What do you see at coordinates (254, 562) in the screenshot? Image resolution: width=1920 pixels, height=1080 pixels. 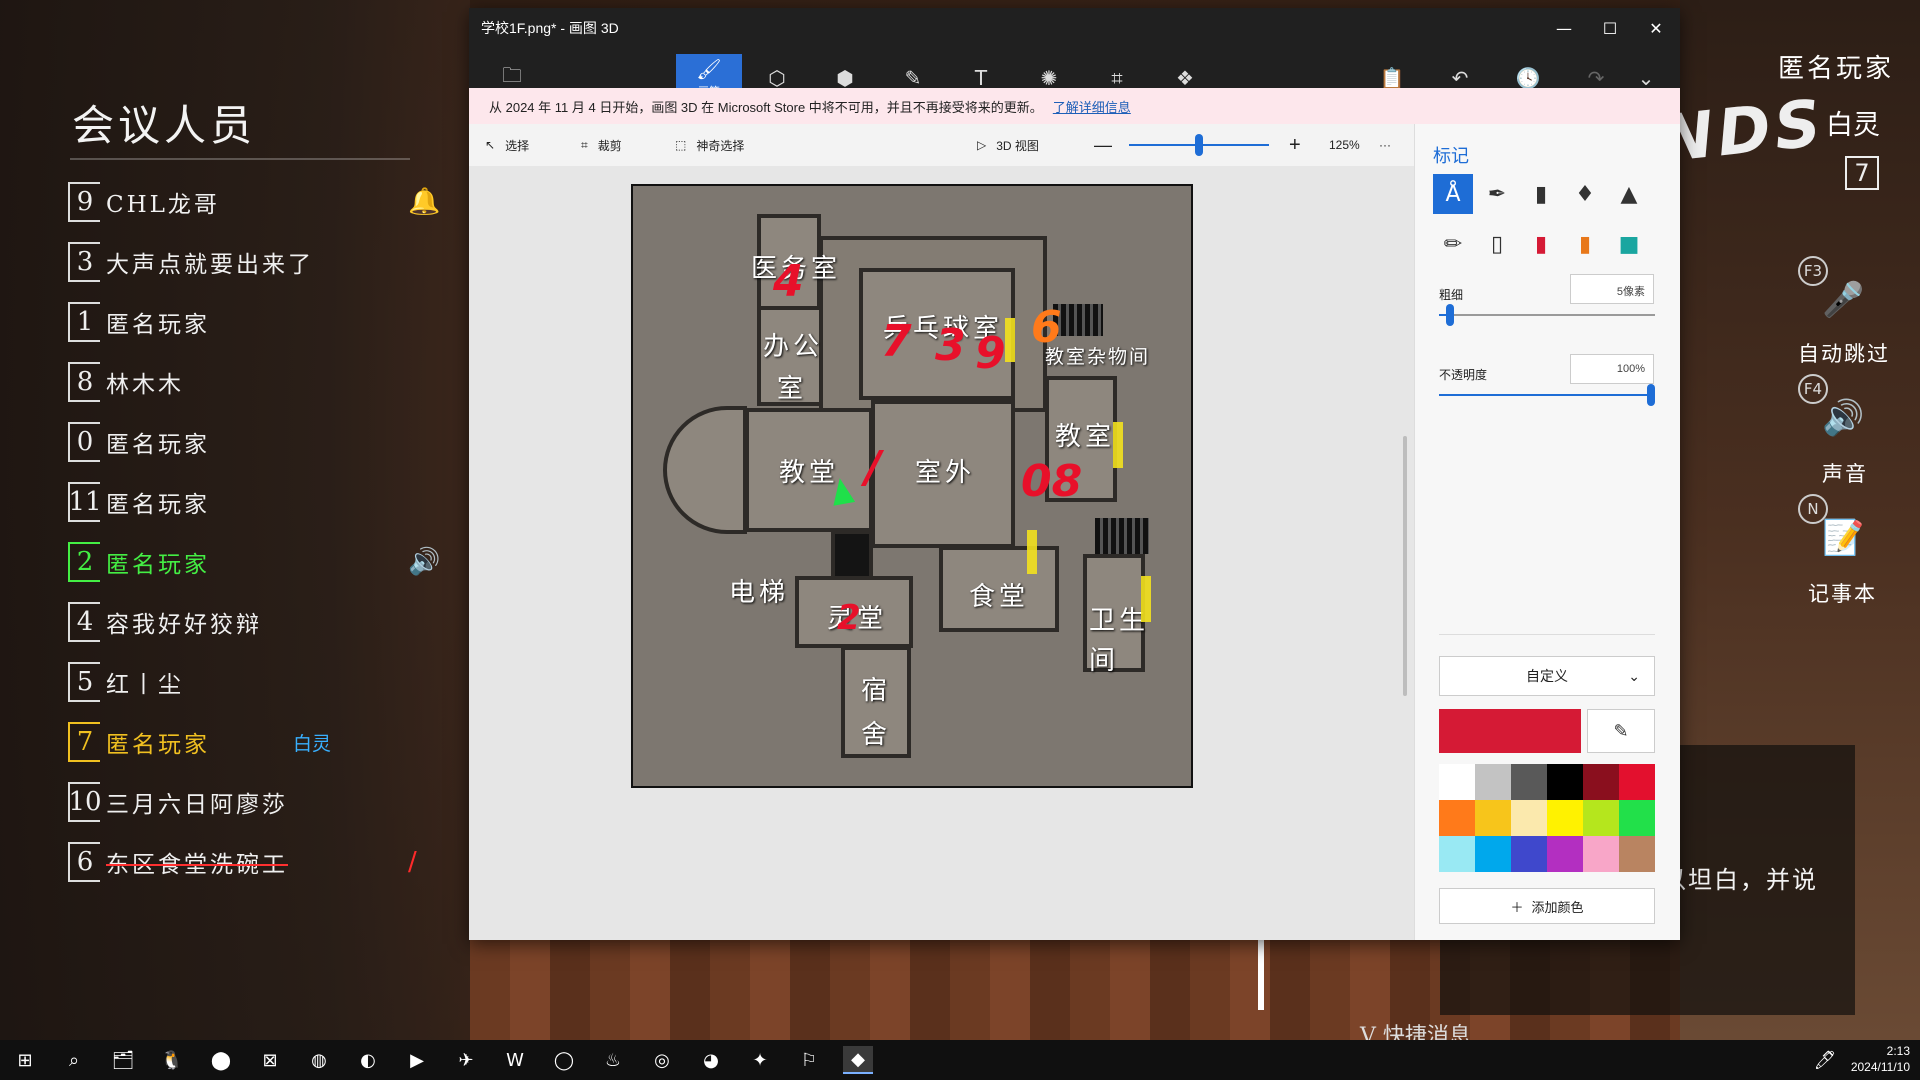 I see `player-row: 2 匿名玩家 🔊` at bounding box center [254, 562].